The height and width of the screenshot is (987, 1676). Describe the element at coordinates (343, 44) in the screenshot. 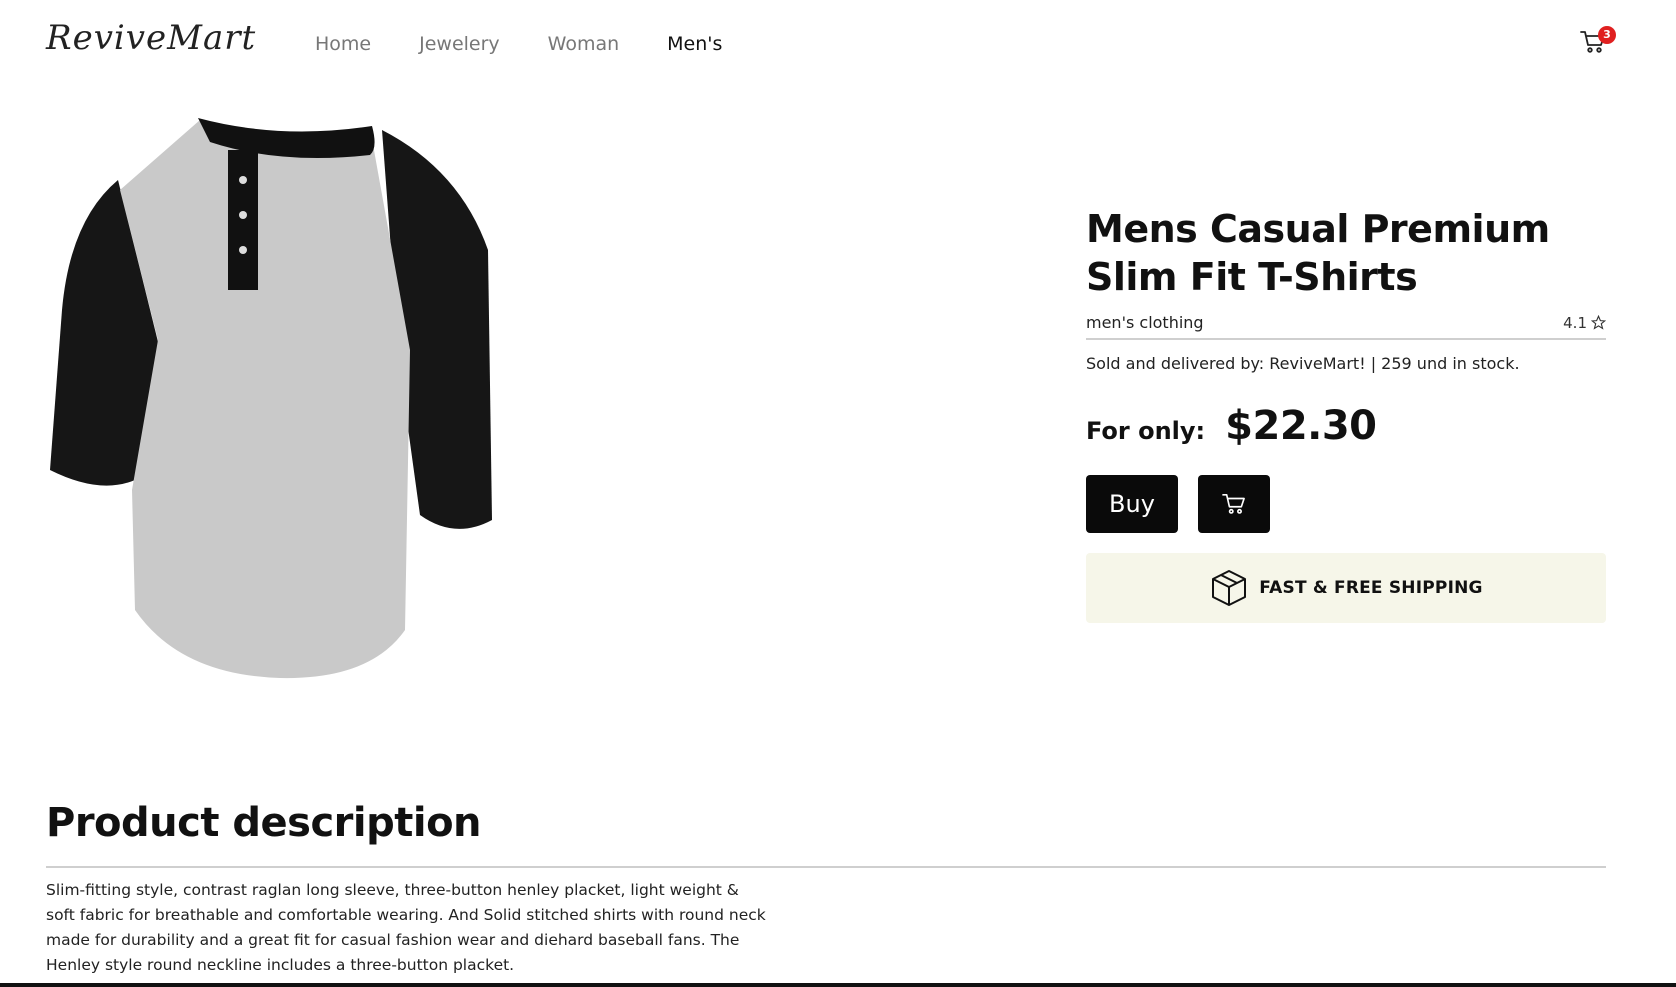

I see `nav-item-home: Home` at that location.